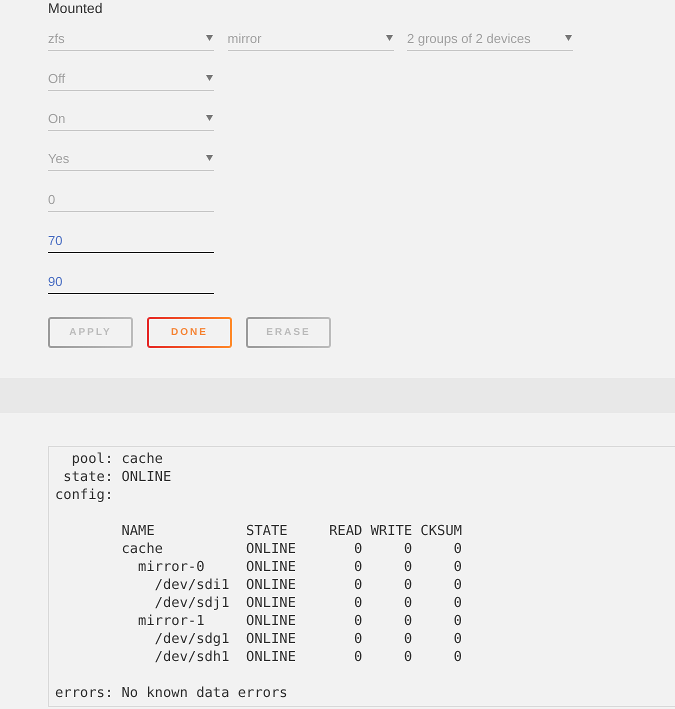  What do you see at coordinates (131, 240) in the screenshot?
I see `text-field: 70` at bounding box center [131, 240].